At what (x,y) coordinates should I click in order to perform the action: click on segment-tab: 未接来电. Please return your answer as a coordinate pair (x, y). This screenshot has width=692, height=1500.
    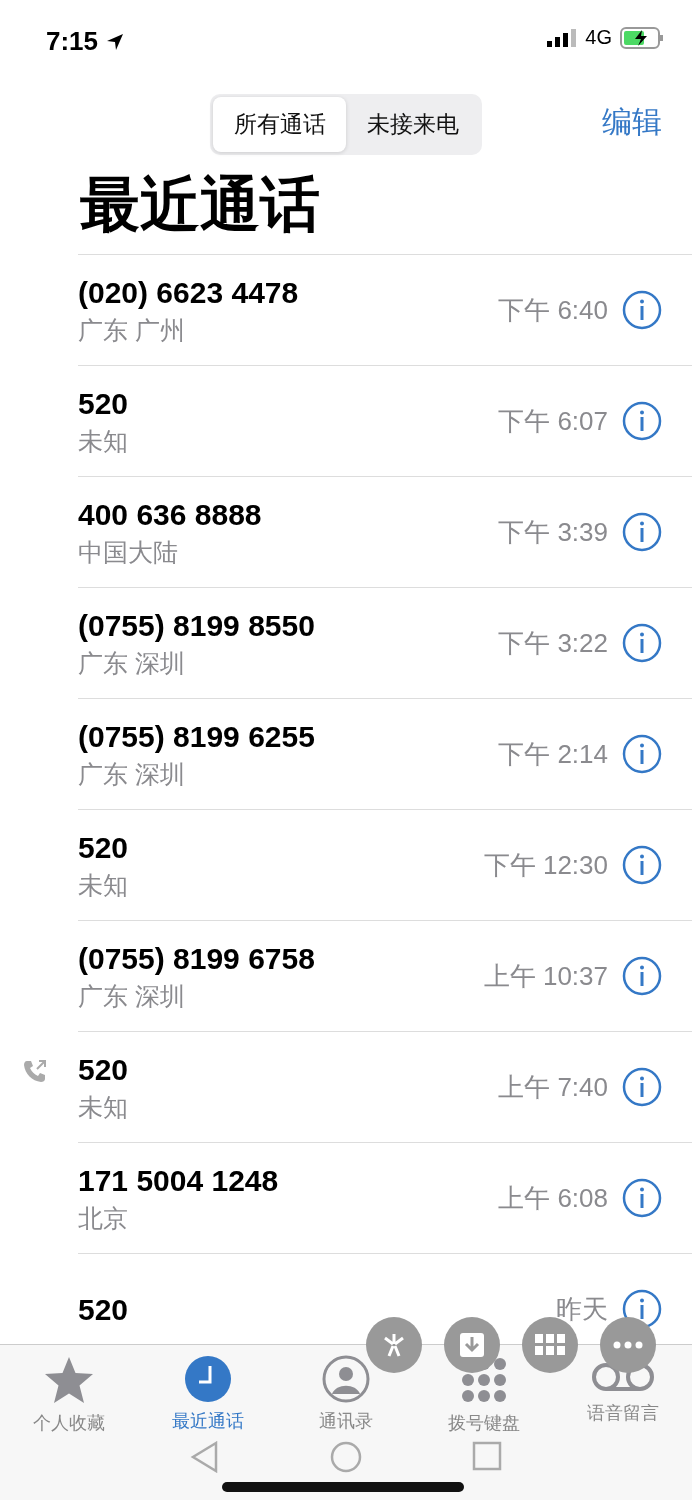
    Looking at the image, I should click on (412, 124).